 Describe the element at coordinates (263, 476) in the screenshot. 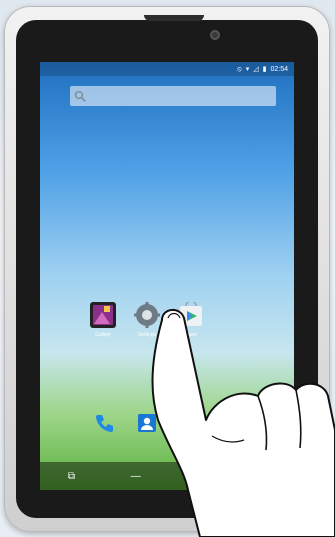

I see `home-icon: ○` at that location.